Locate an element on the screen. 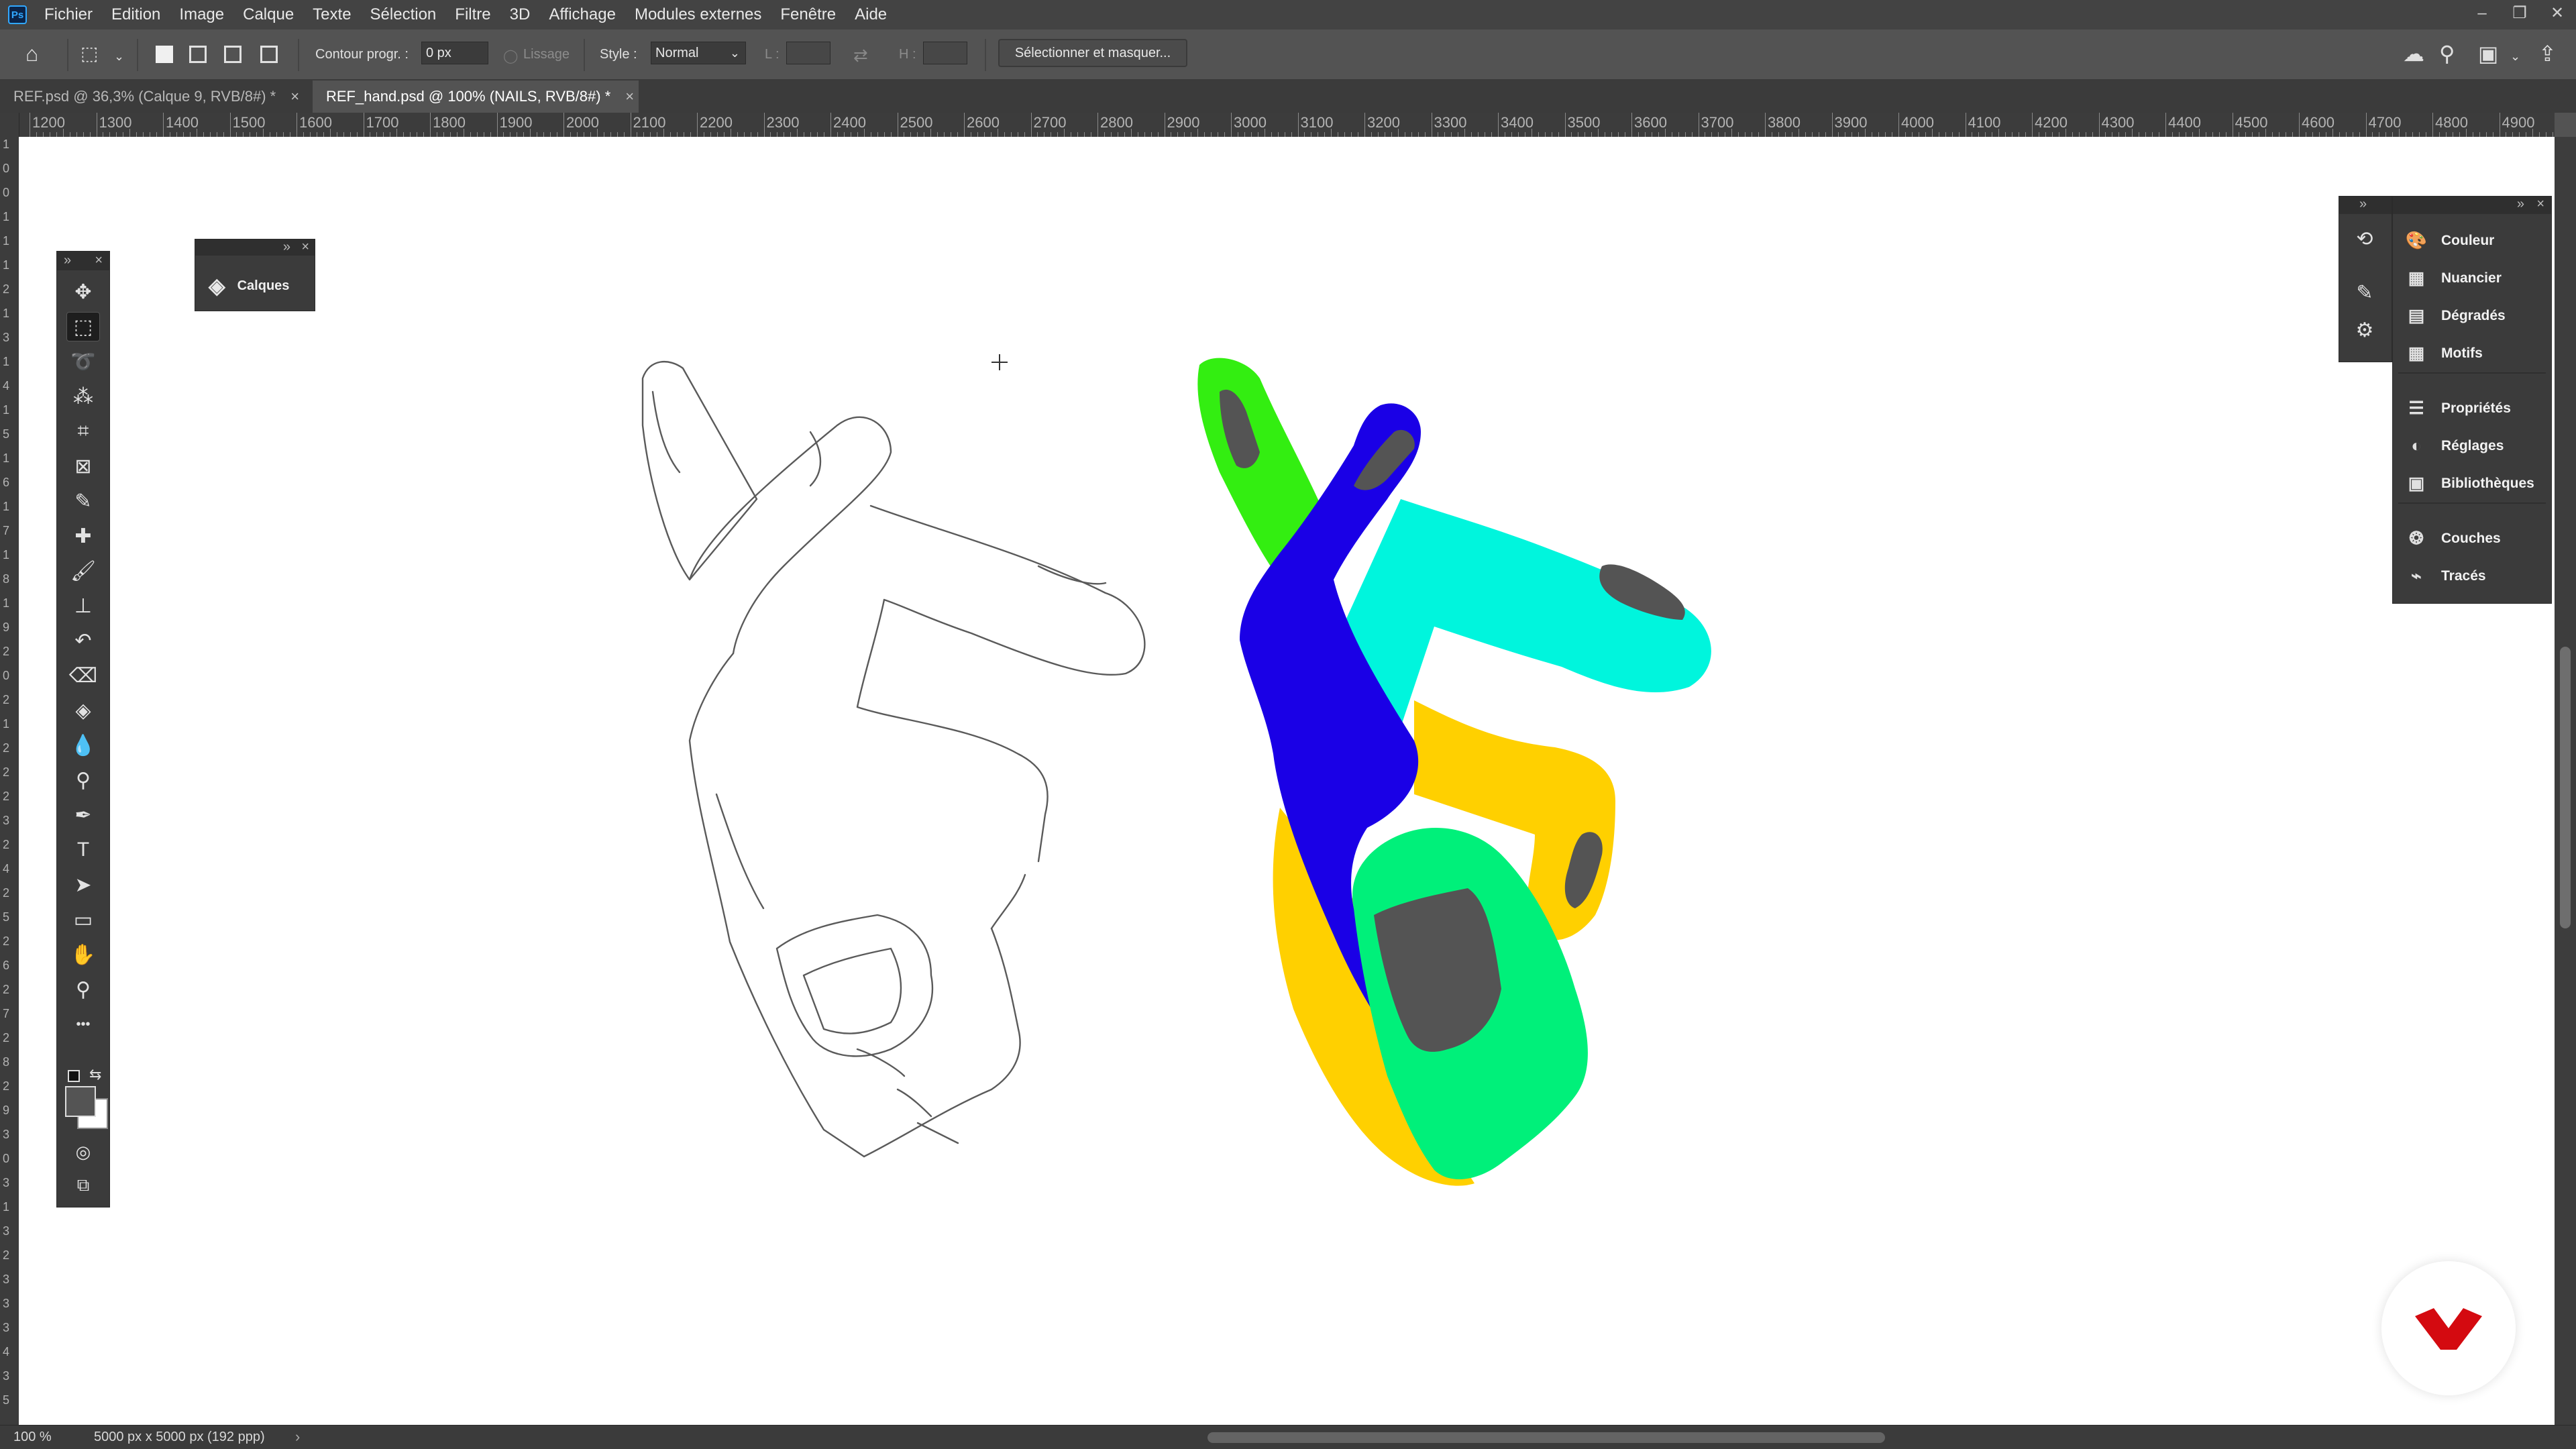 The height and width of the screenshot is (1449, 2576). vertical-scrollbar is located at coordinates (2565, 781).